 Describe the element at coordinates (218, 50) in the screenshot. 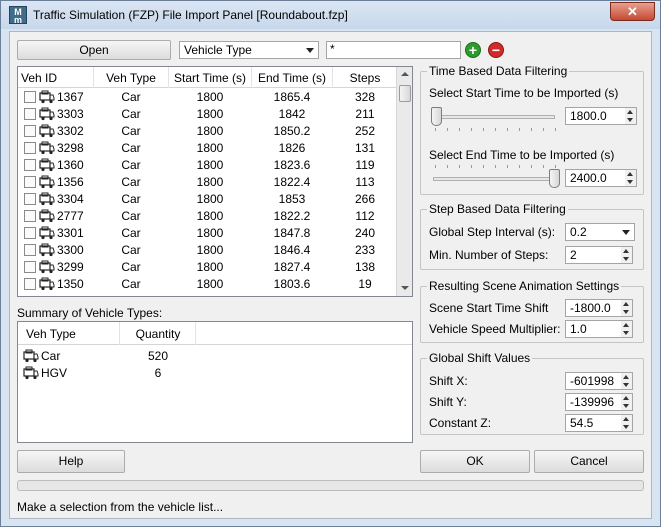

I see `filter-field-value: Vehicle Type` at that location.